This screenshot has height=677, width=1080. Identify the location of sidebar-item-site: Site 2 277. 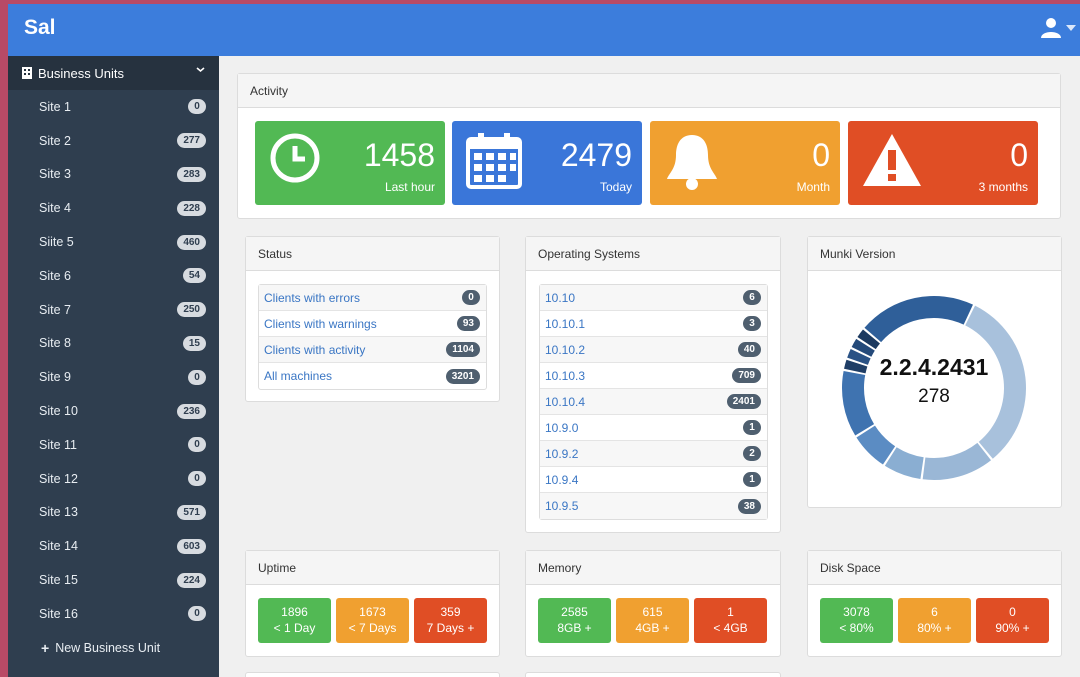
(113, 141).